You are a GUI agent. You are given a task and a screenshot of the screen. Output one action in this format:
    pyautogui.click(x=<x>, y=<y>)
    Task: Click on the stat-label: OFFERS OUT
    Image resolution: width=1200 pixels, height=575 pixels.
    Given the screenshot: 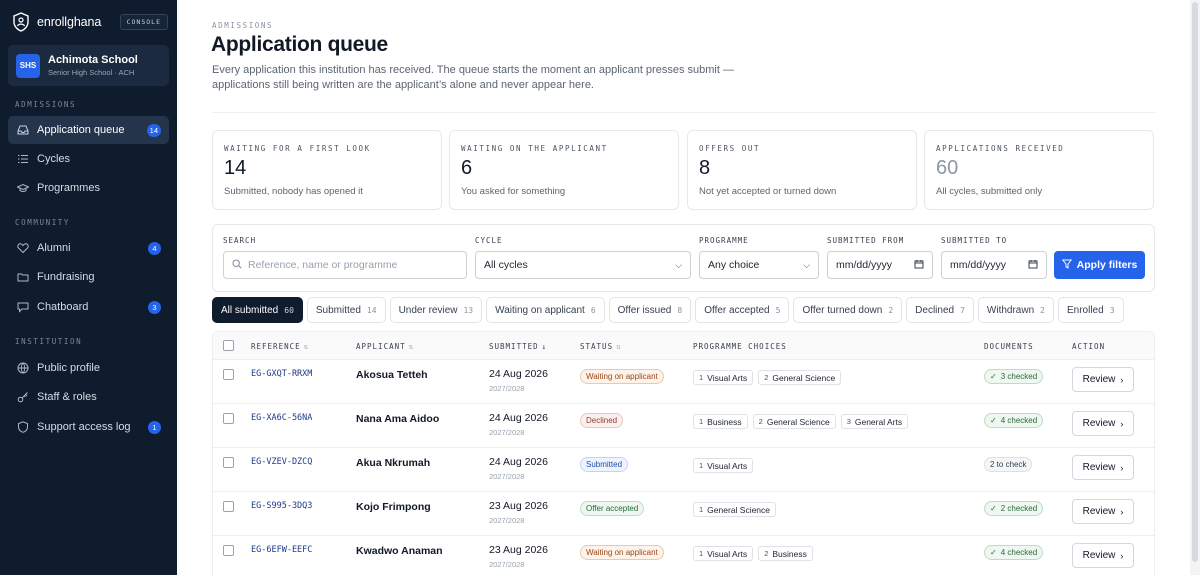 What is the action you would take?
    pyautogui.click(x=730, y=148)
    